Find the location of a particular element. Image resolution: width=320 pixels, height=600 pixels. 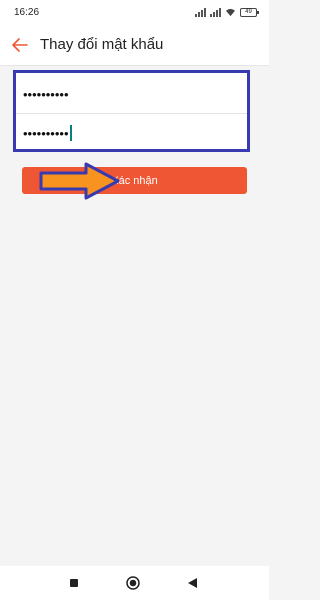

confirm-button: Xác nhận is located at coordinates (134, 180).